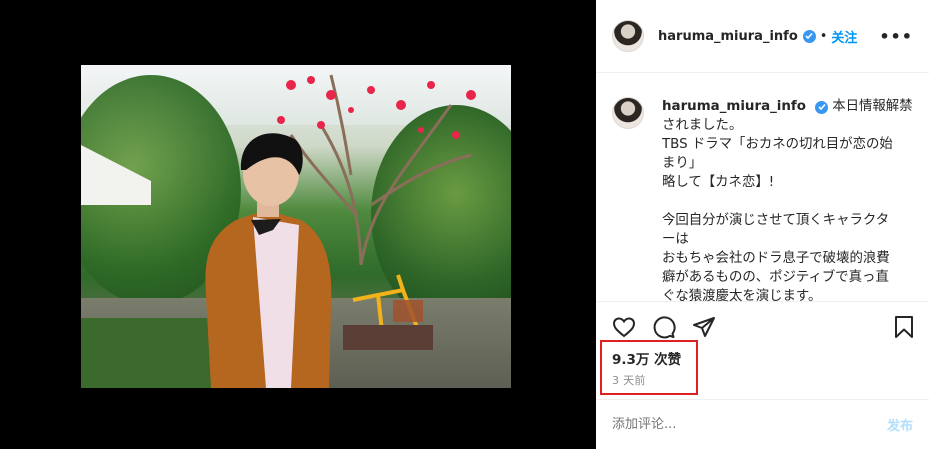 The height and width of the screenshot is (449, 929). I want to click on post-comment-button: 发布, so click(900, 424).